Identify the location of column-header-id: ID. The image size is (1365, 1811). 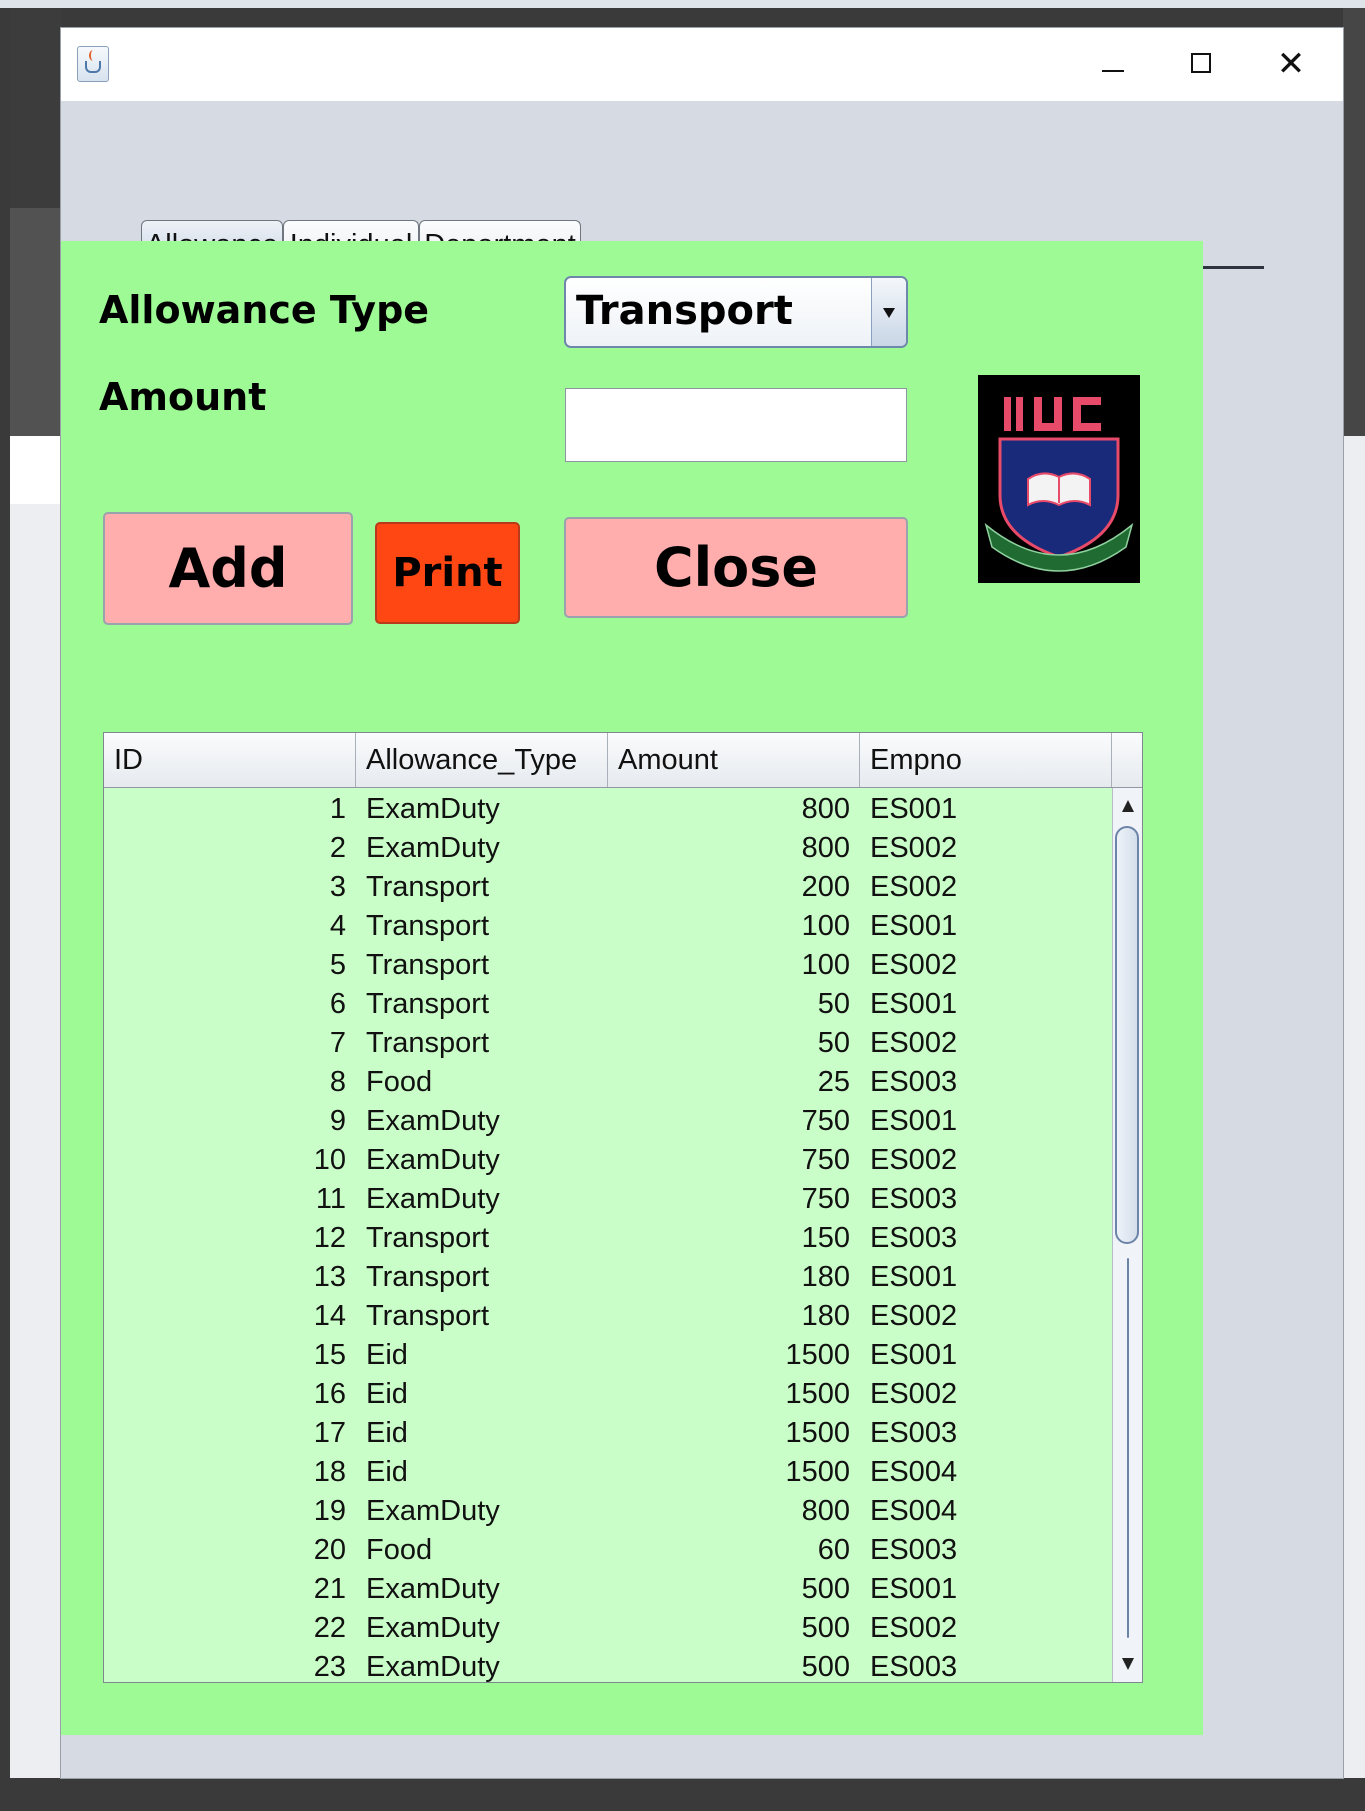
(230, 760).